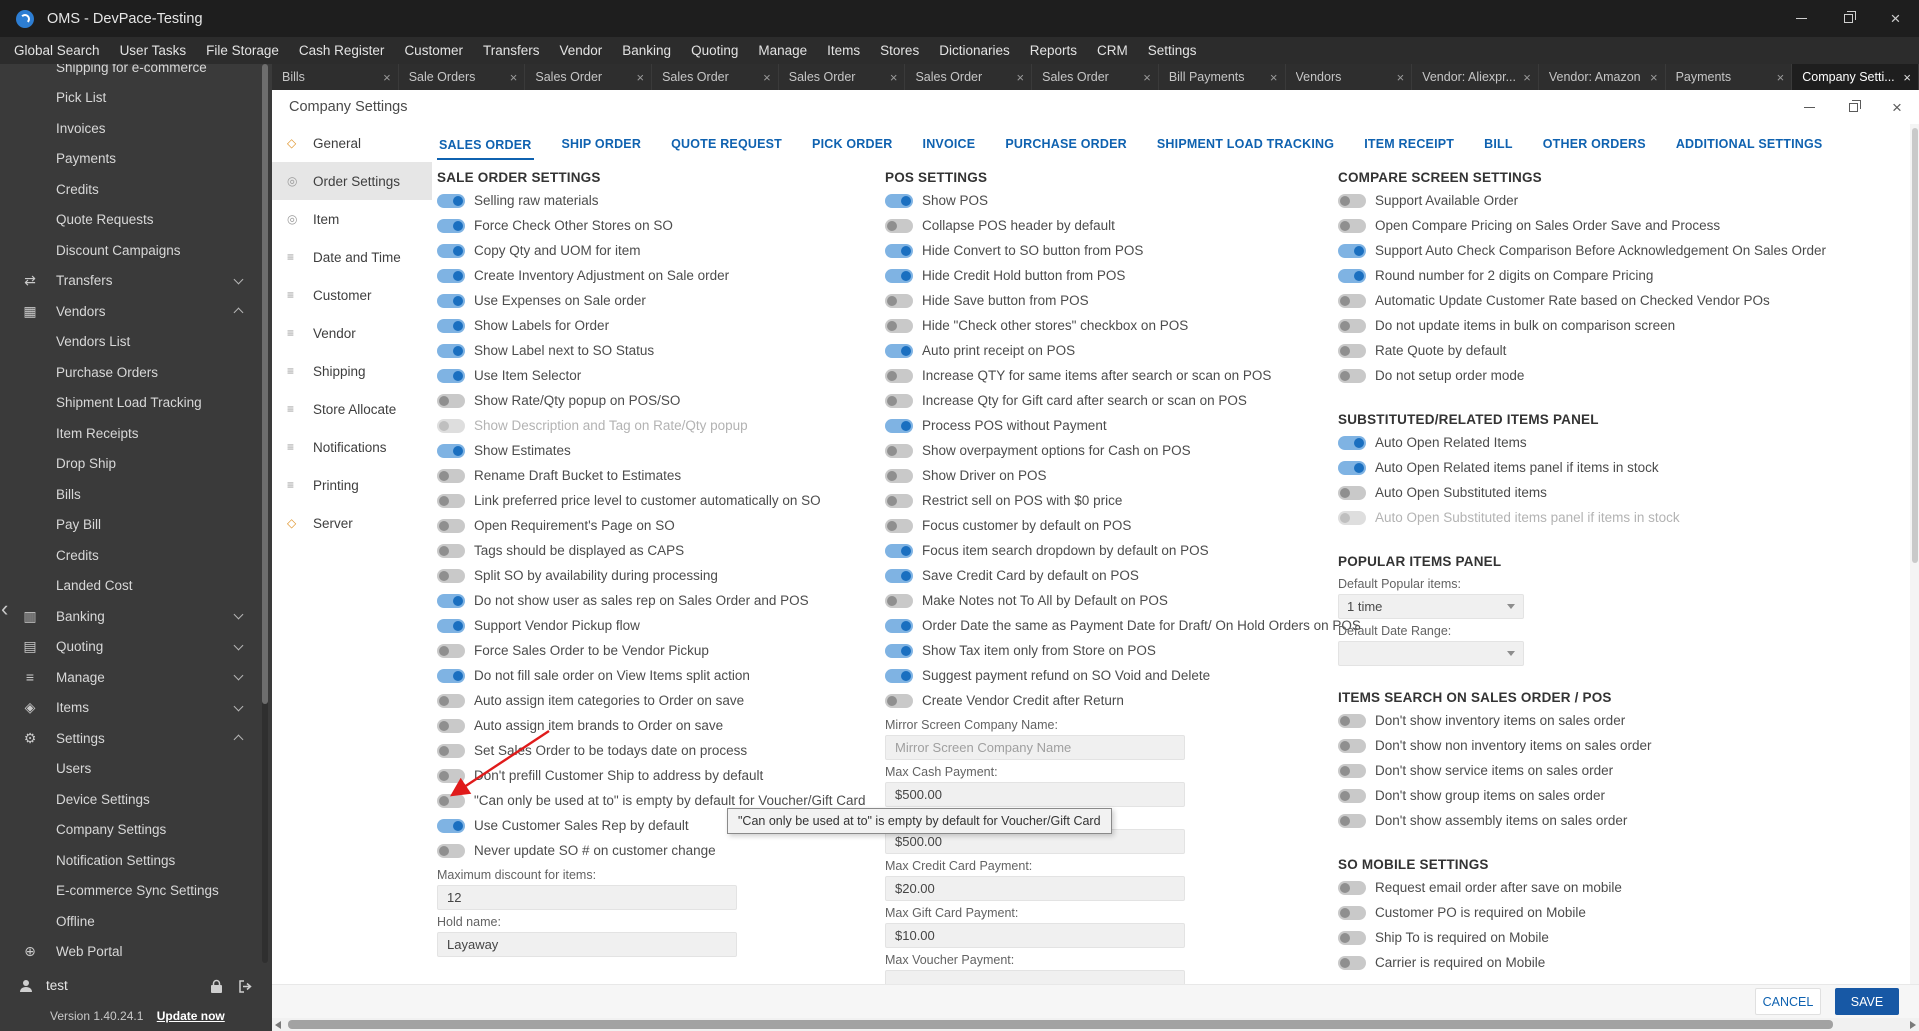  I want to click on horizontal-scrollbar-thumb, so click(1060, 1024).